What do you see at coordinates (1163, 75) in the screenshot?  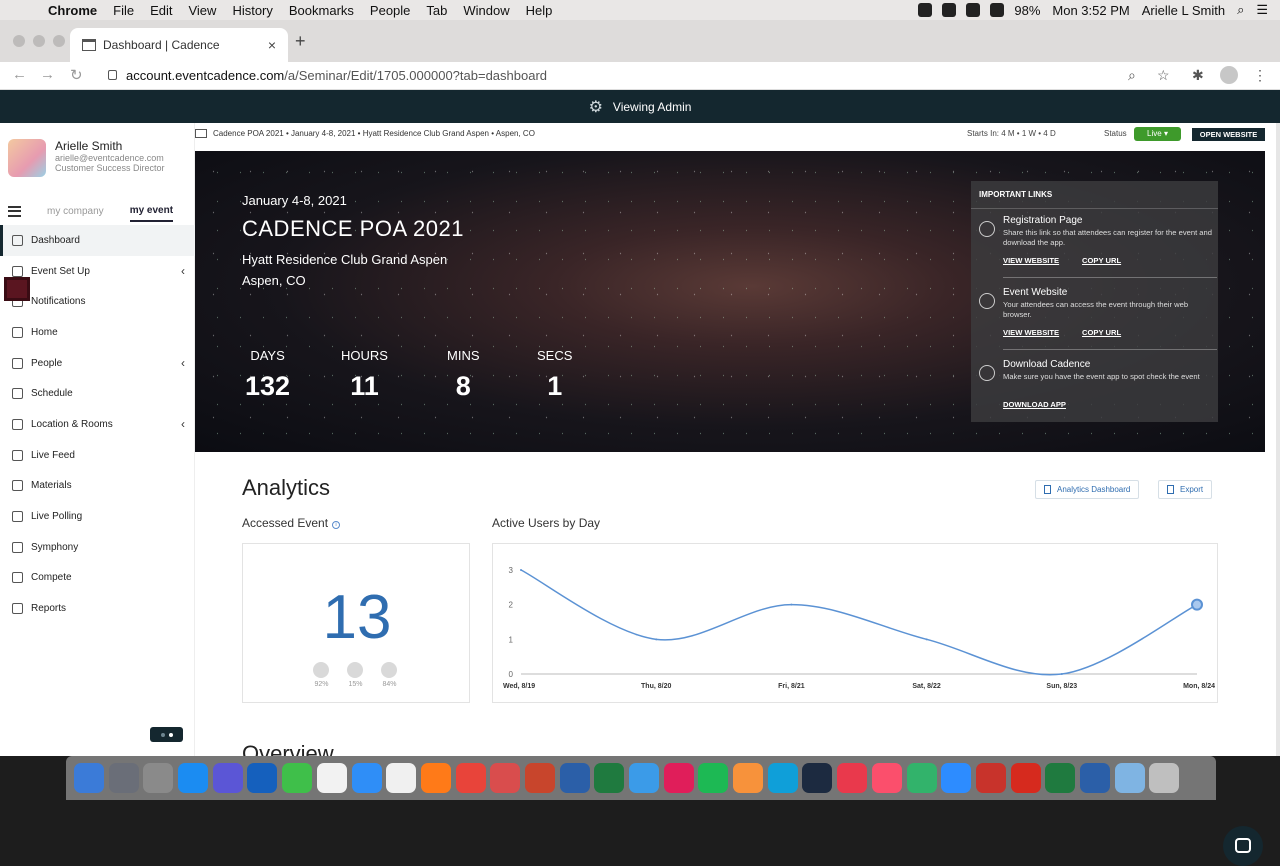 I see `bookmark-star-icon: ☆` at bounding box center [1163, 75].